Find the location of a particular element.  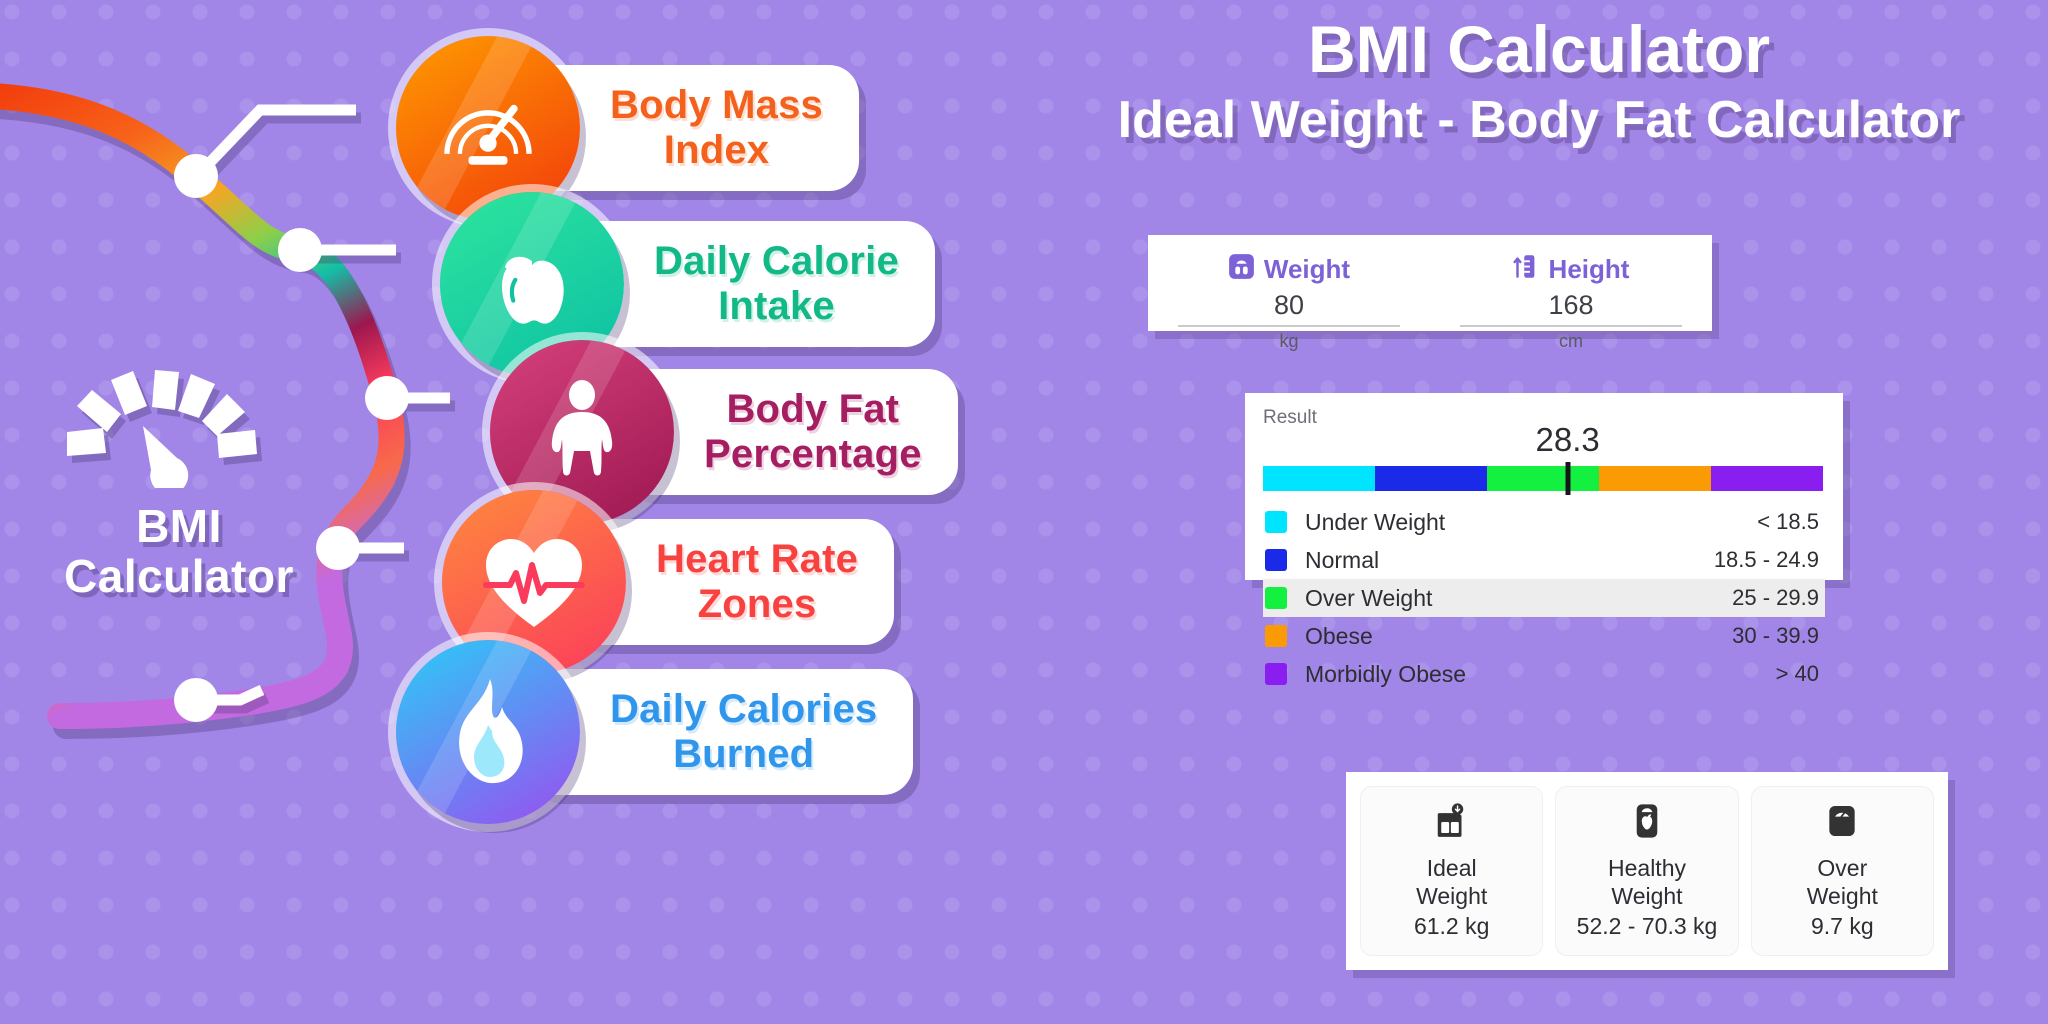

stat-title-line1: Healthy is located at coordinates (1647, 868).